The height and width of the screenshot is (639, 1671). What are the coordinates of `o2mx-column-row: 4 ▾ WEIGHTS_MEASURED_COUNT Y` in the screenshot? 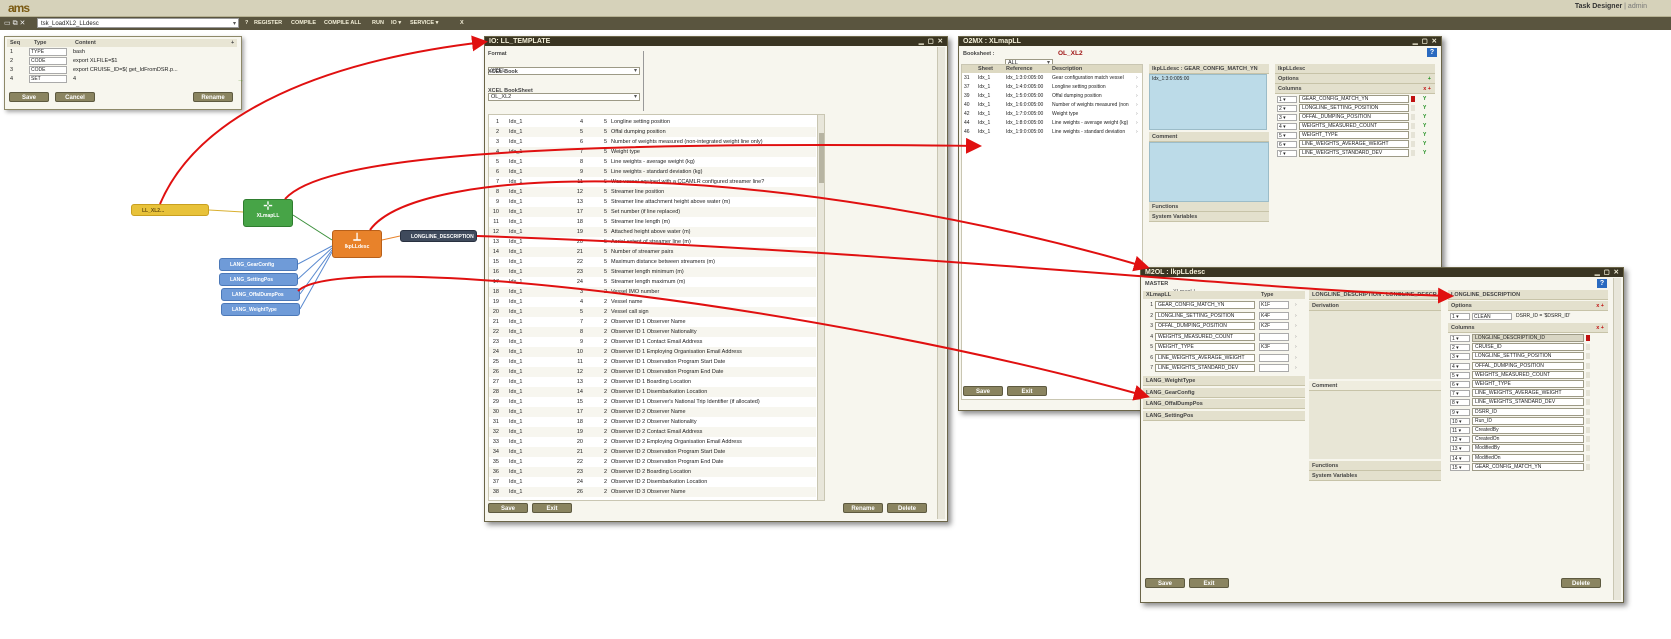 It's located at (1355, 126).